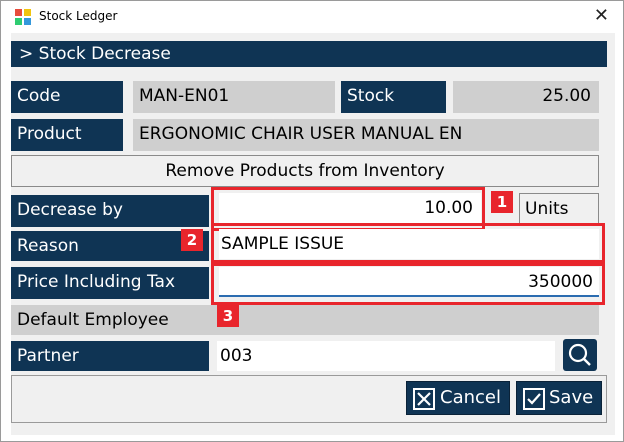 This screenshot has width=624, height=442. I want to click on units-label: Units, so click(559, 209).